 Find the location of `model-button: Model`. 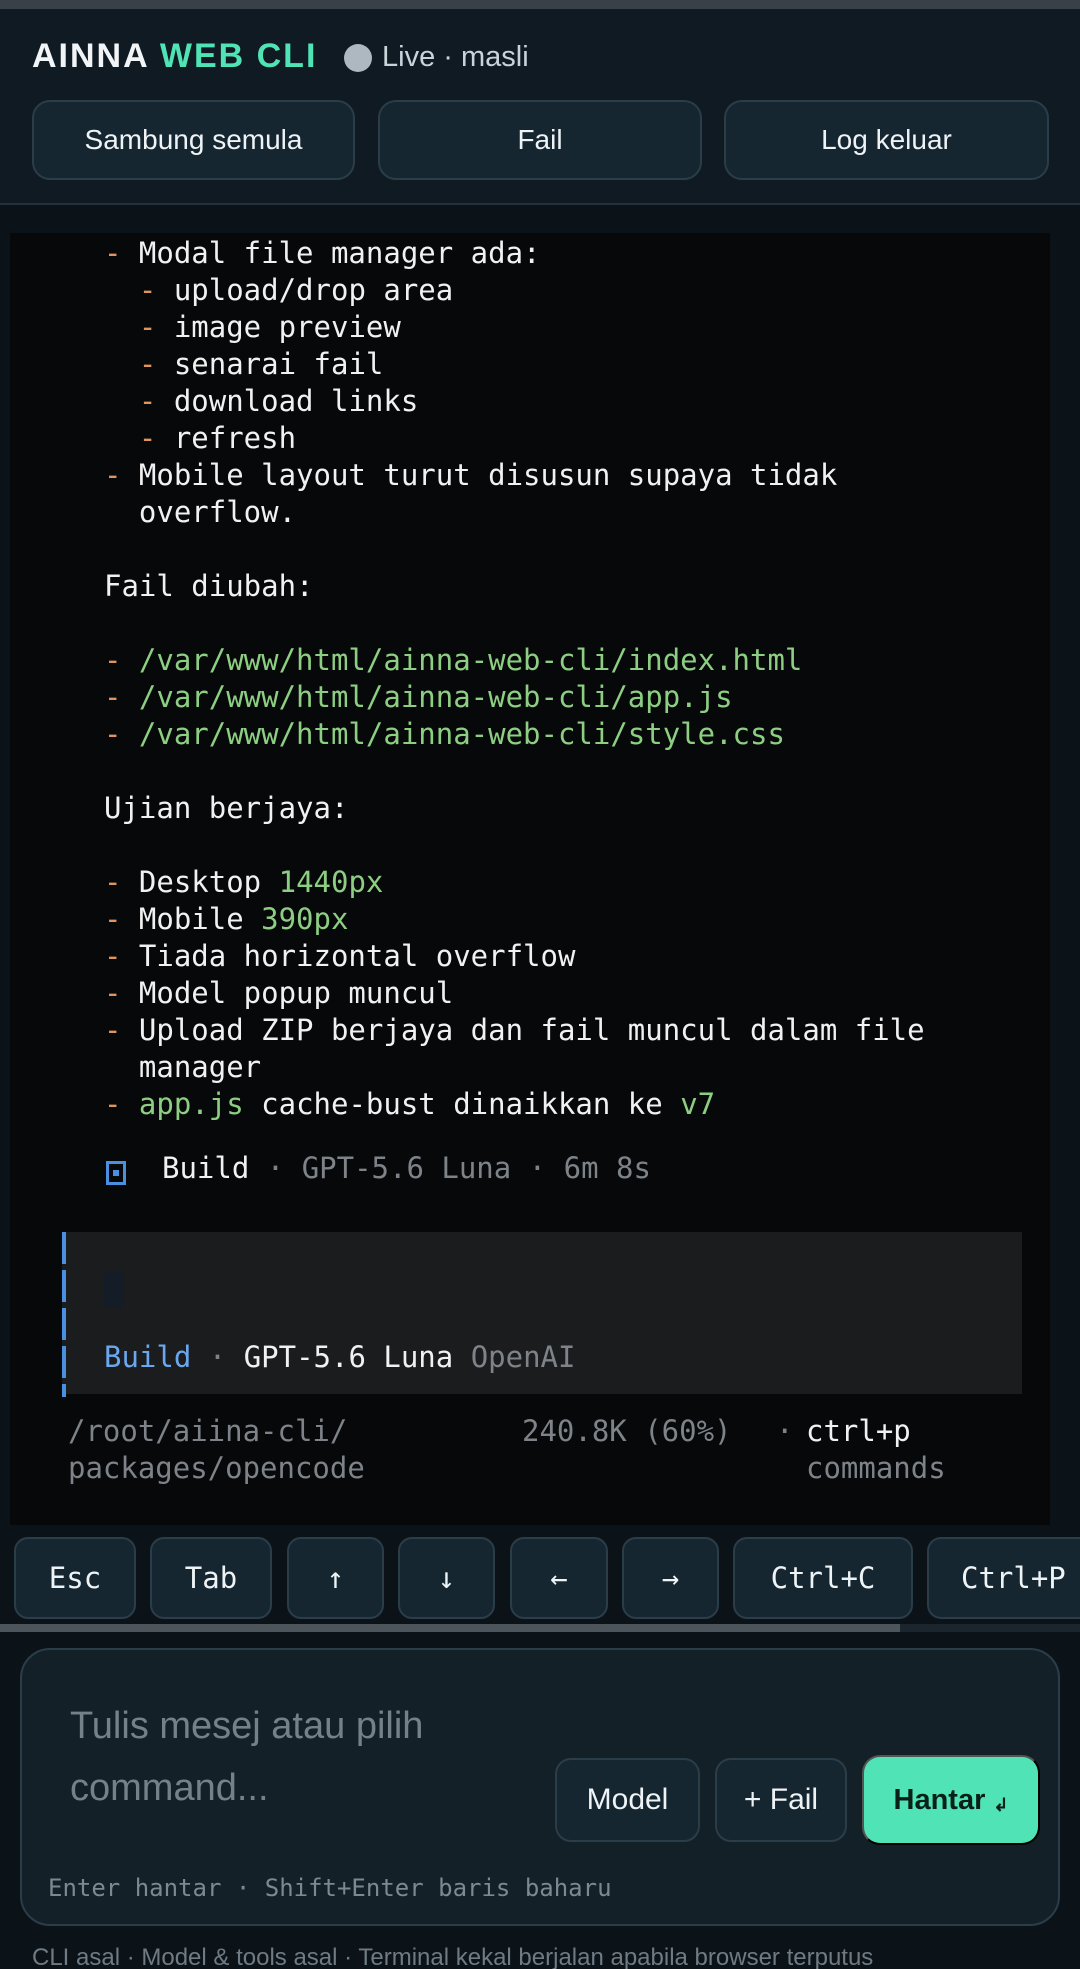

model-button: Model is located at coordinates (627, 1800).